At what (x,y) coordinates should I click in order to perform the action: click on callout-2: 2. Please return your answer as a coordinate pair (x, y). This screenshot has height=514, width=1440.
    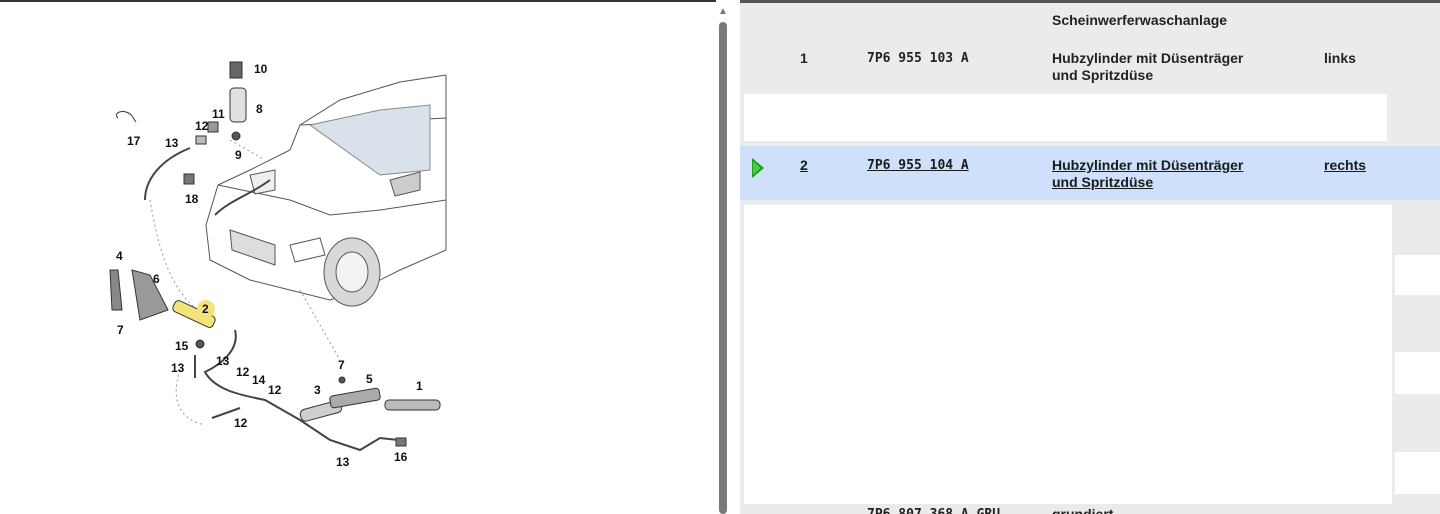
    Looking at the image, I should click on (205, 309).